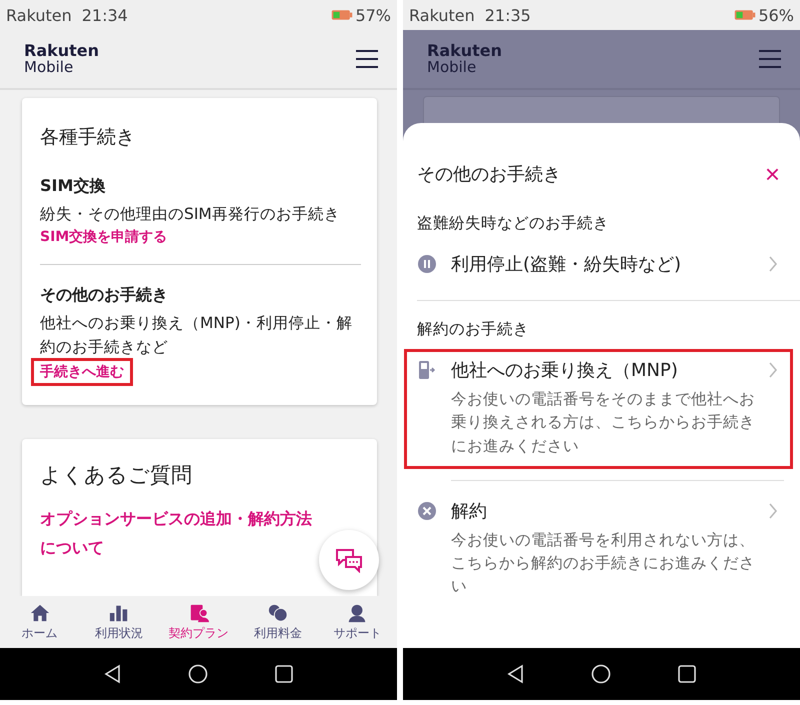 This screenshot has width=800, height=705. I want to click on faq-link: オプションサービスの追加・解約方法について, so click(177, 533).